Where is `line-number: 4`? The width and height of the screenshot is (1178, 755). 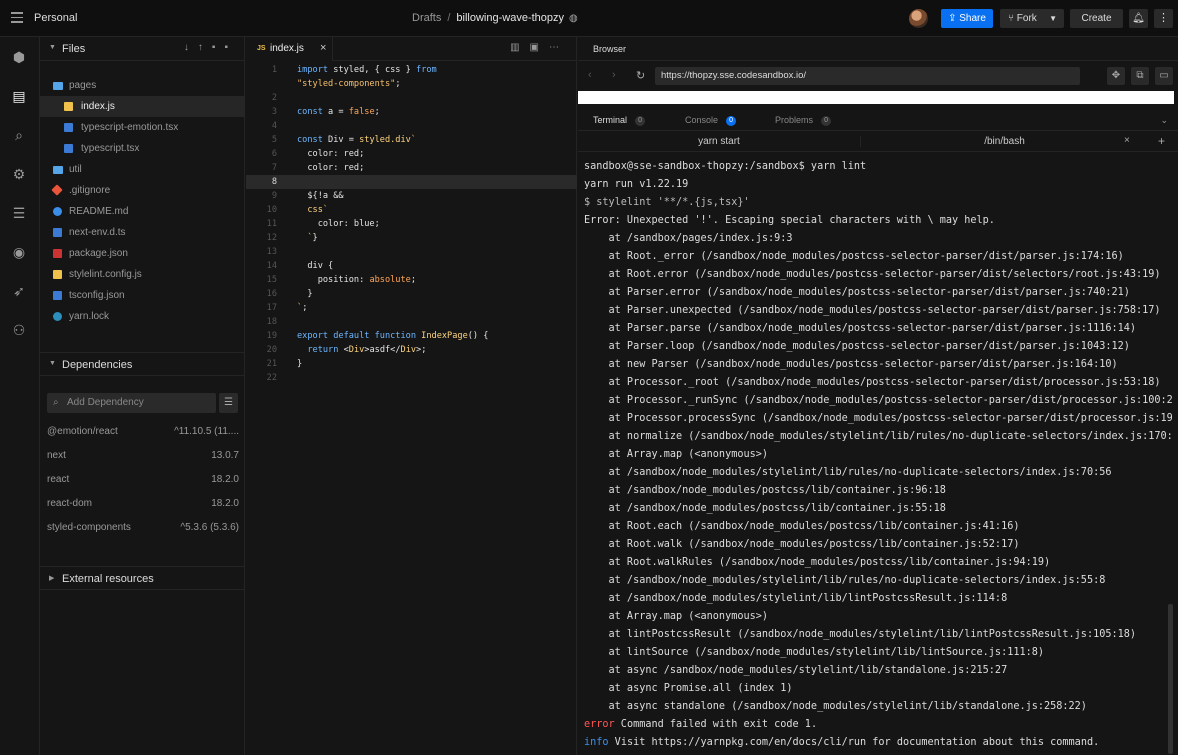
line-number: 4 is located at coordinates (274, 126).